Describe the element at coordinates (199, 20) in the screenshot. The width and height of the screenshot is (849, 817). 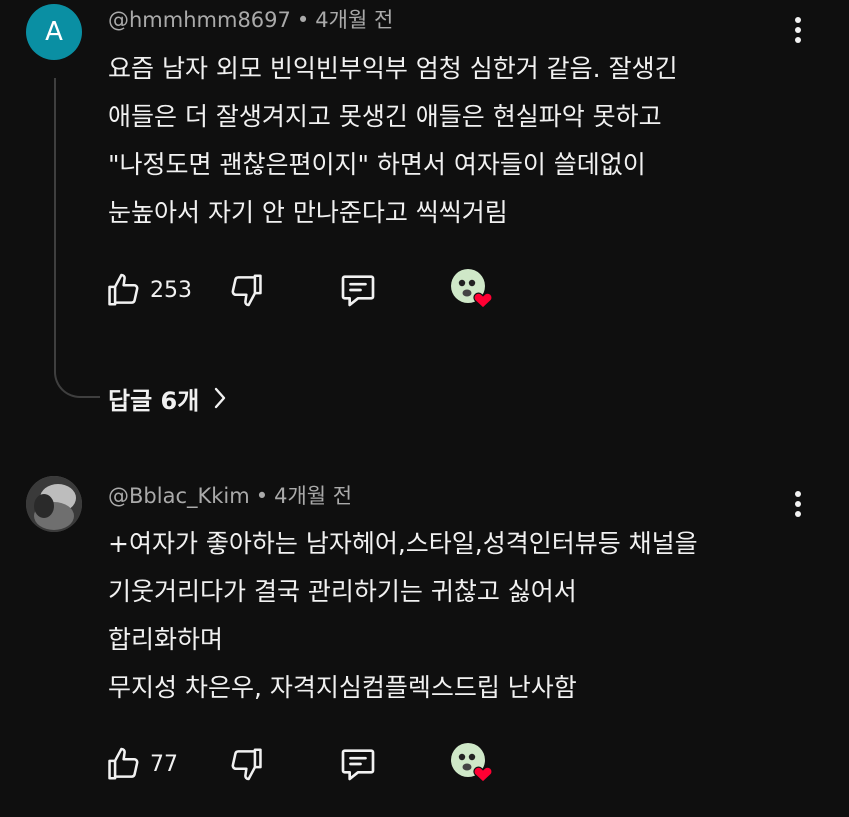
I see `author-name: @hmmhmm8697` at that location.